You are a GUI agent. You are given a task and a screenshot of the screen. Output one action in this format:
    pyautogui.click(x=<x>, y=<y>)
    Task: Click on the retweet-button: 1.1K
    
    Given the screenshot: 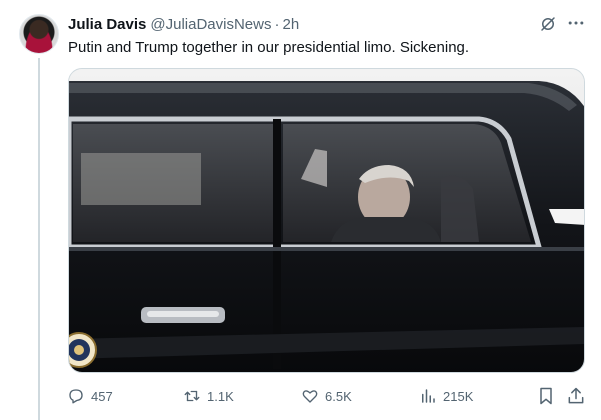 What is the action you would take?
    pyautogui.click(x=208, y=396)
    